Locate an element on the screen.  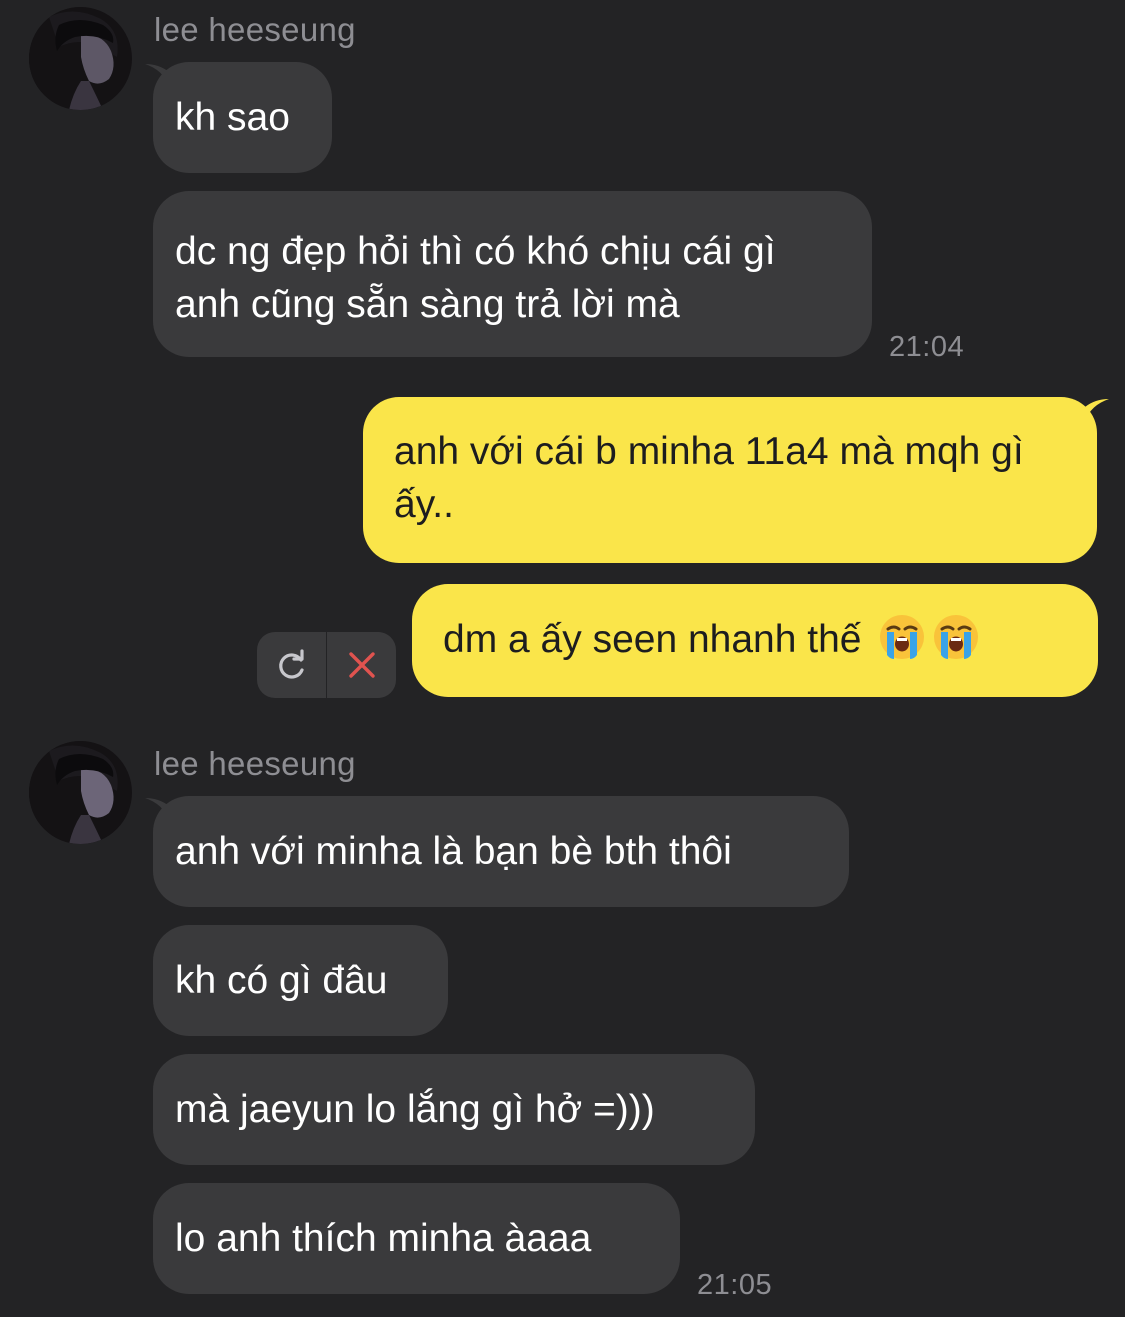
message-text: dm a ấy seen nhanh thế is located at coordinates (652, 639).